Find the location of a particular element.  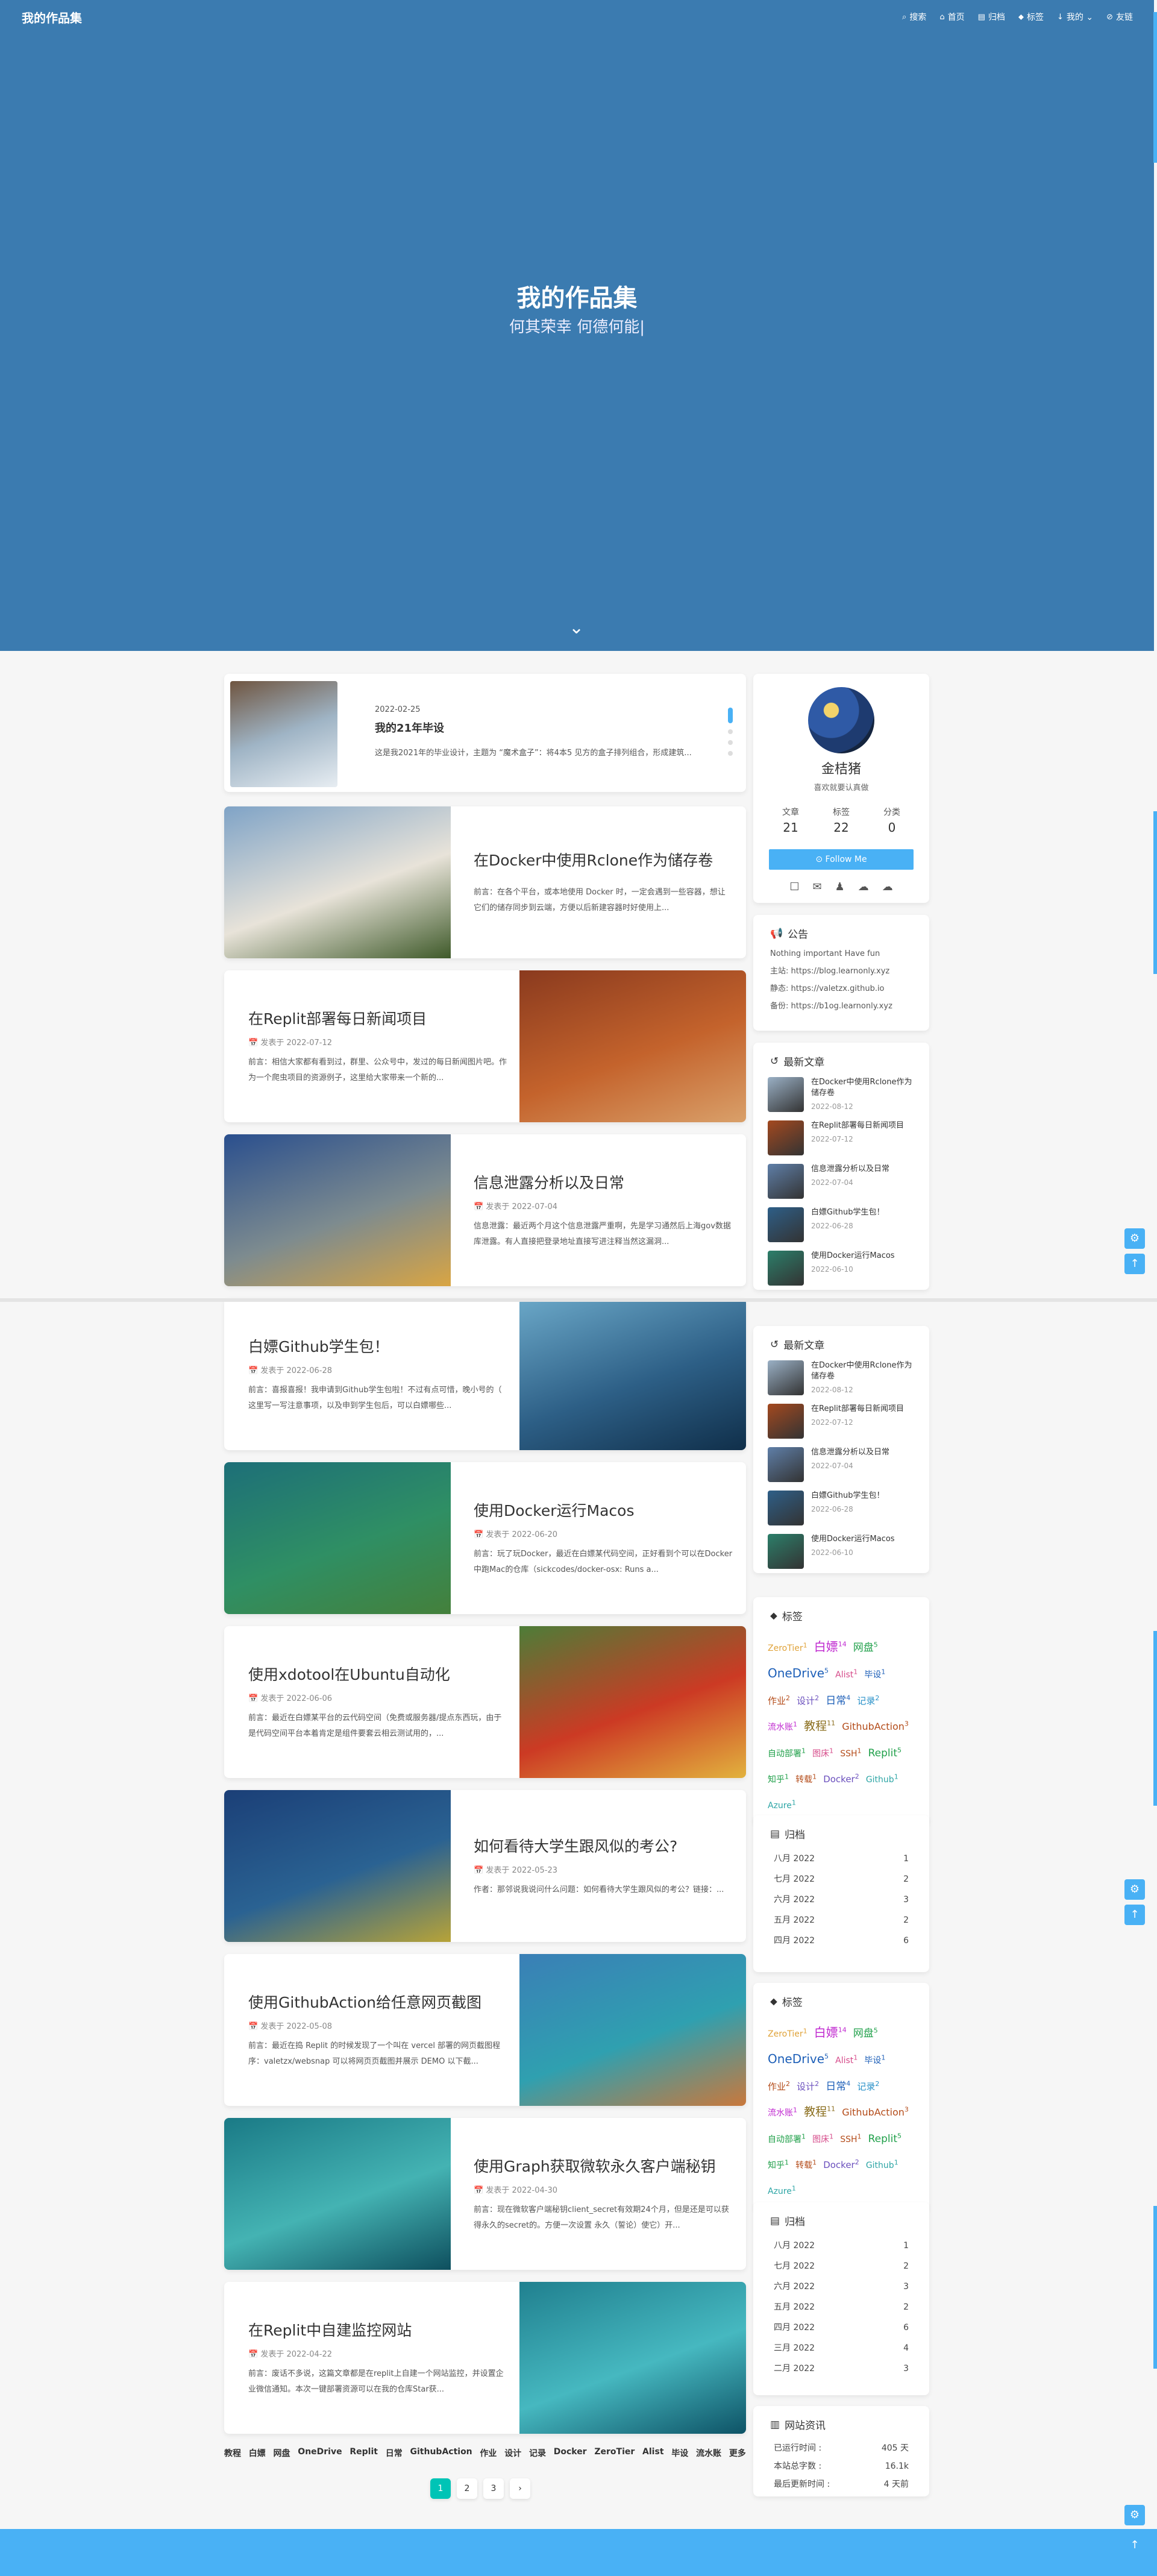

tag-link: OneDrive5 is located at coordinates (799, 2059).